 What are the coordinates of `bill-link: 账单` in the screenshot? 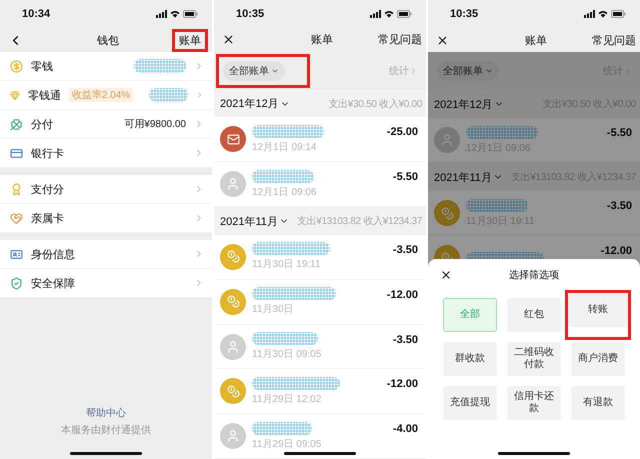 It's located at (190, 40).